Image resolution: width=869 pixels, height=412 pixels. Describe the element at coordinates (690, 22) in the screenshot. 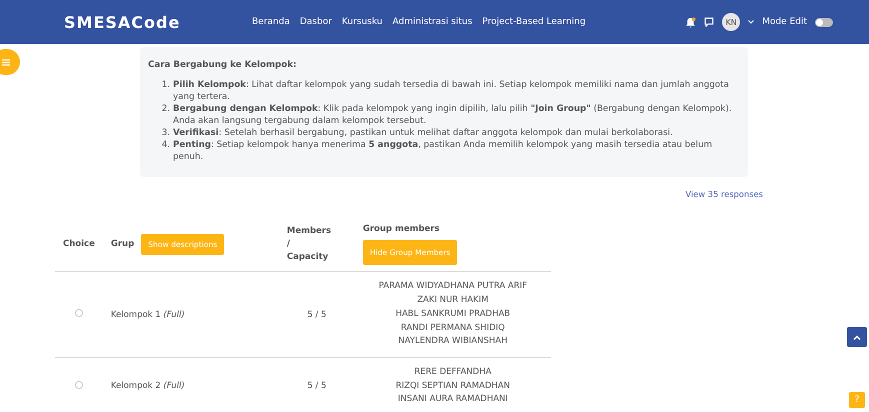

I see `bell-icon` at that location.